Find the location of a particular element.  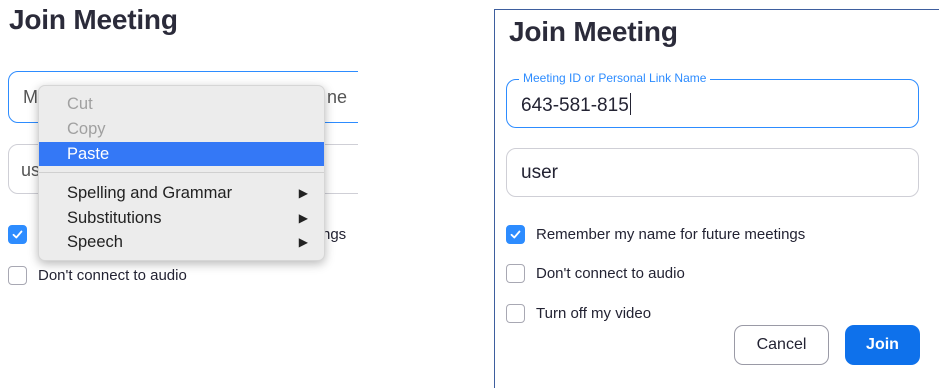

menu-item-label: Paste is located at coordinates (88, 154).